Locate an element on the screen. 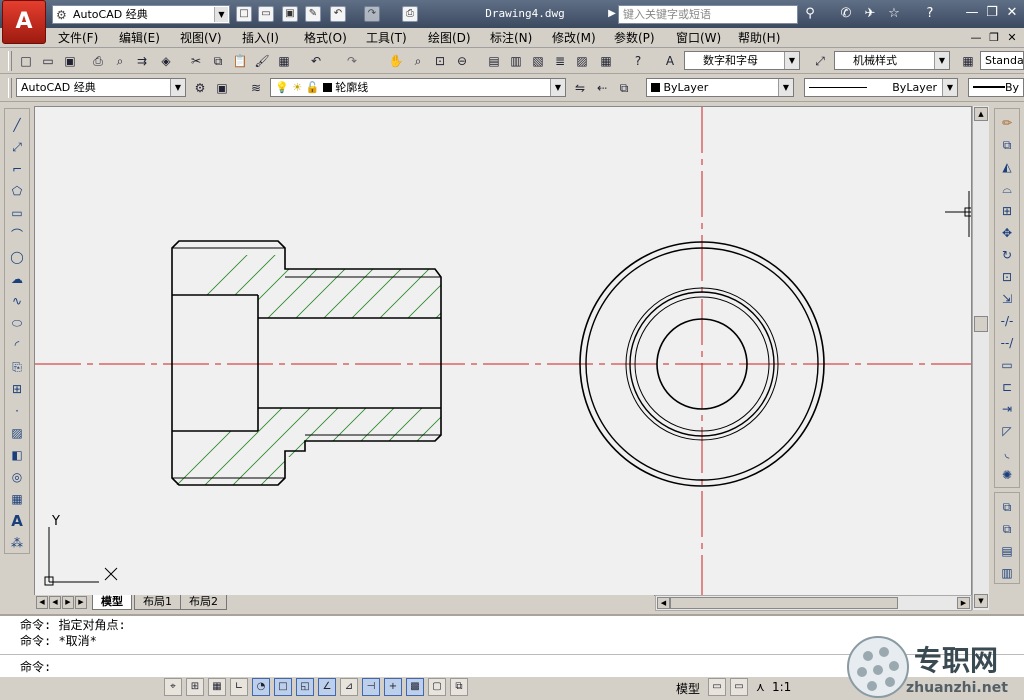  qnew-icon: □ is located at coordinates (26, 61).